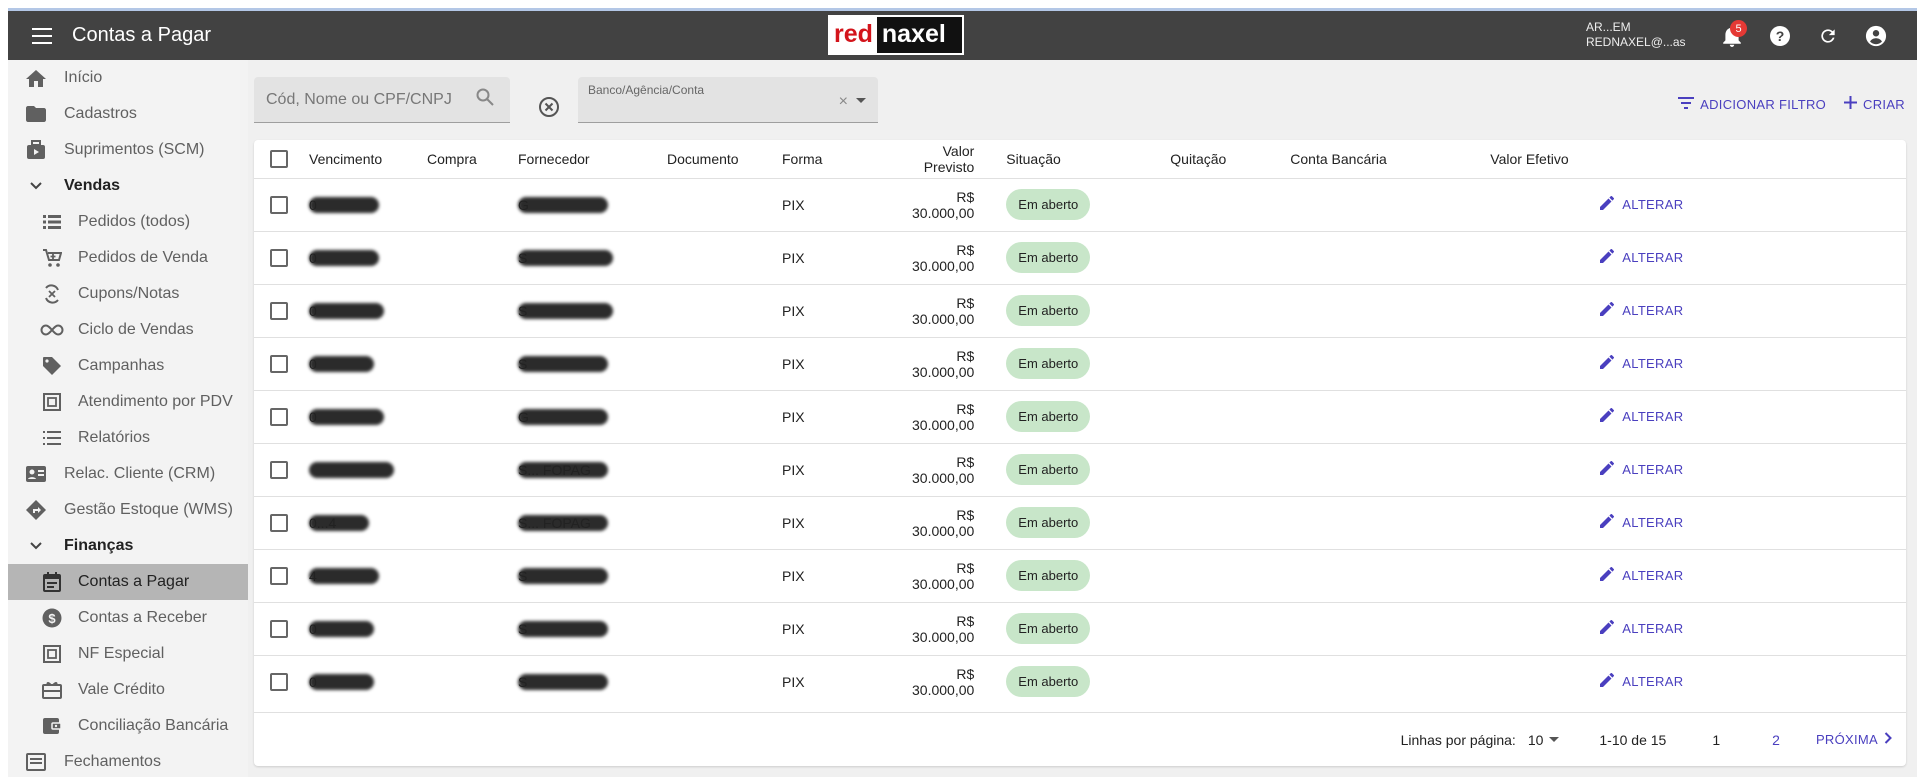 This screenshot has width=1917, height=777. What do you see at coordinates (1854, 739) in the screenshot?
I see `next-page-button: PRÓXIMA` at bounding box center [1854, 739].